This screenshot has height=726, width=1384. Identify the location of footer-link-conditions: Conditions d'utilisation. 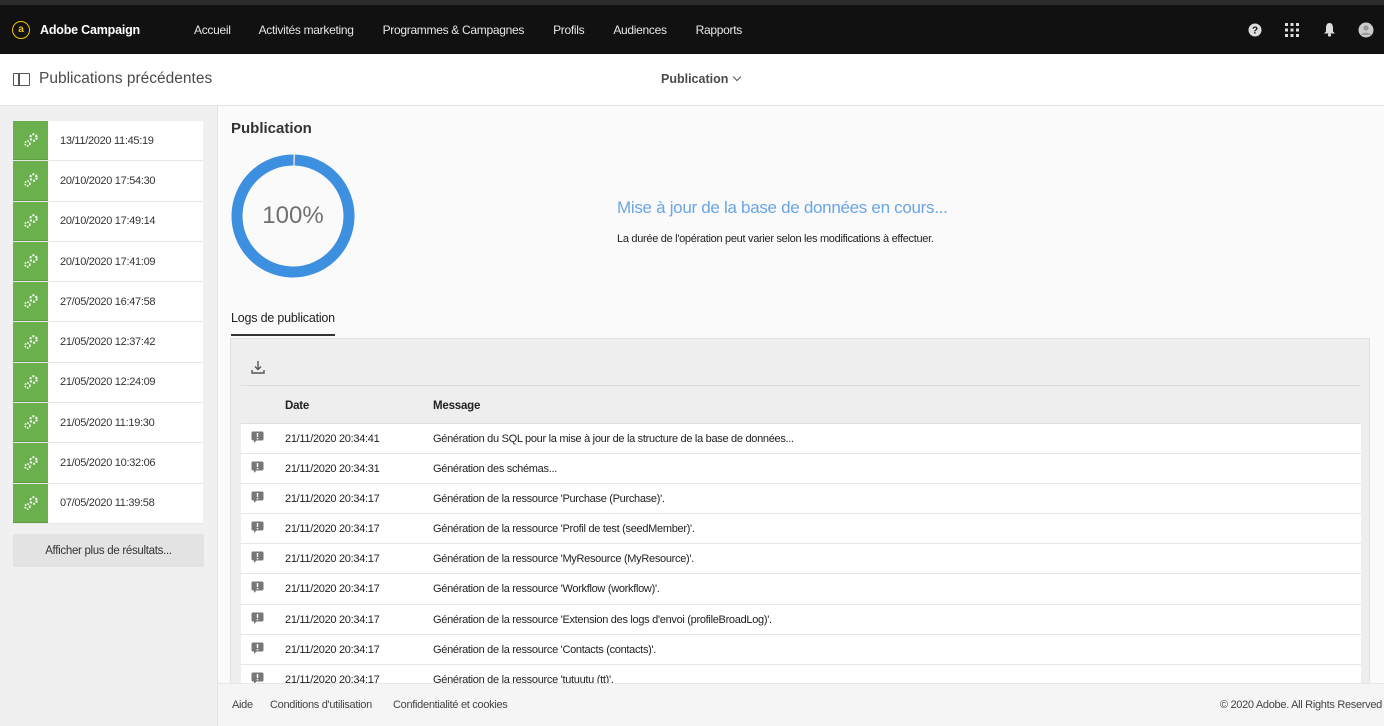
(321, 705).